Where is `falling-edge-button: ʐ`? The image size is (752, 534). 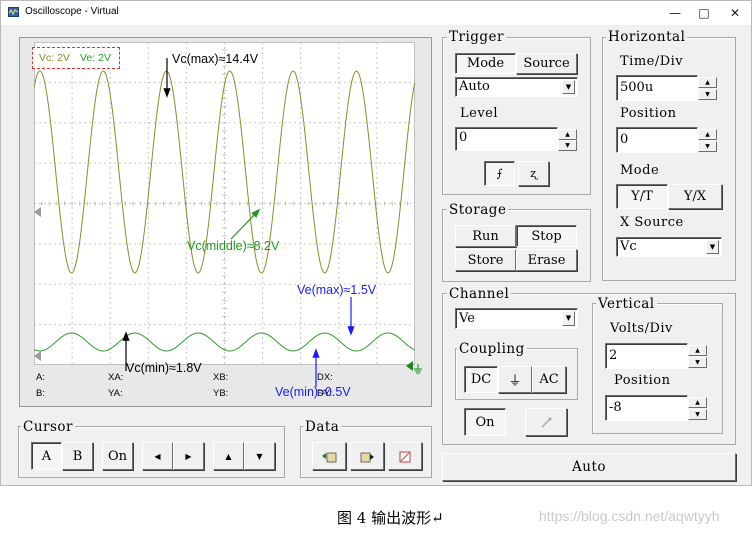
falling-edge-button: ʐ is located at coordinates (533, 173).